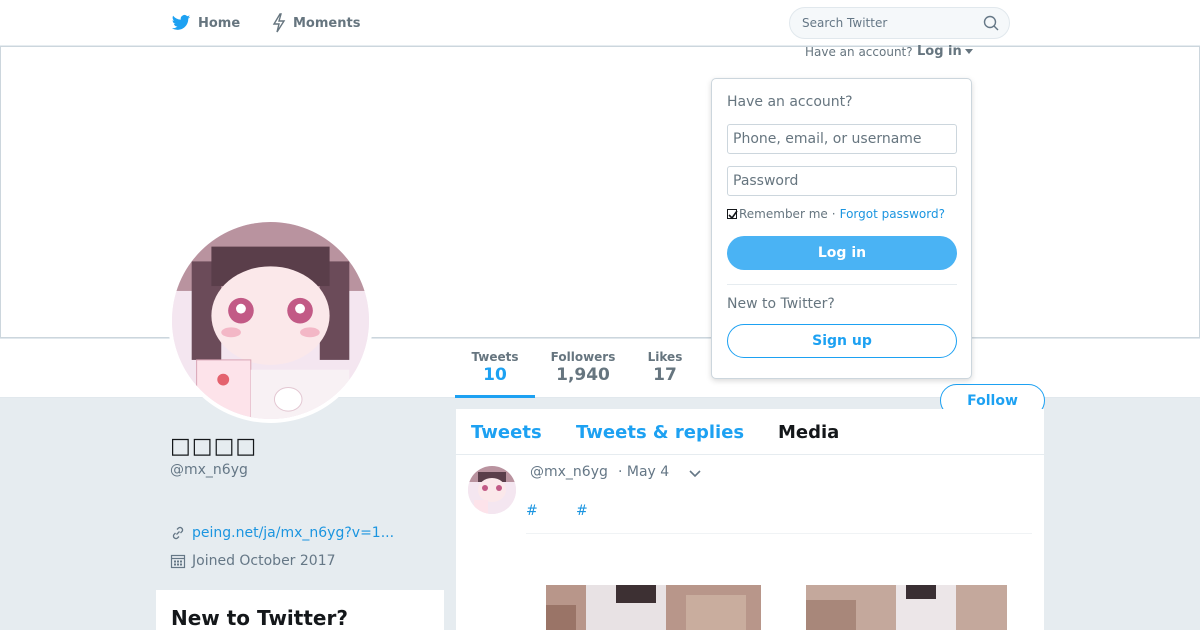 The width and height of the screenshot is (1200, 630). I want to click on username-field, so click(842, 139).